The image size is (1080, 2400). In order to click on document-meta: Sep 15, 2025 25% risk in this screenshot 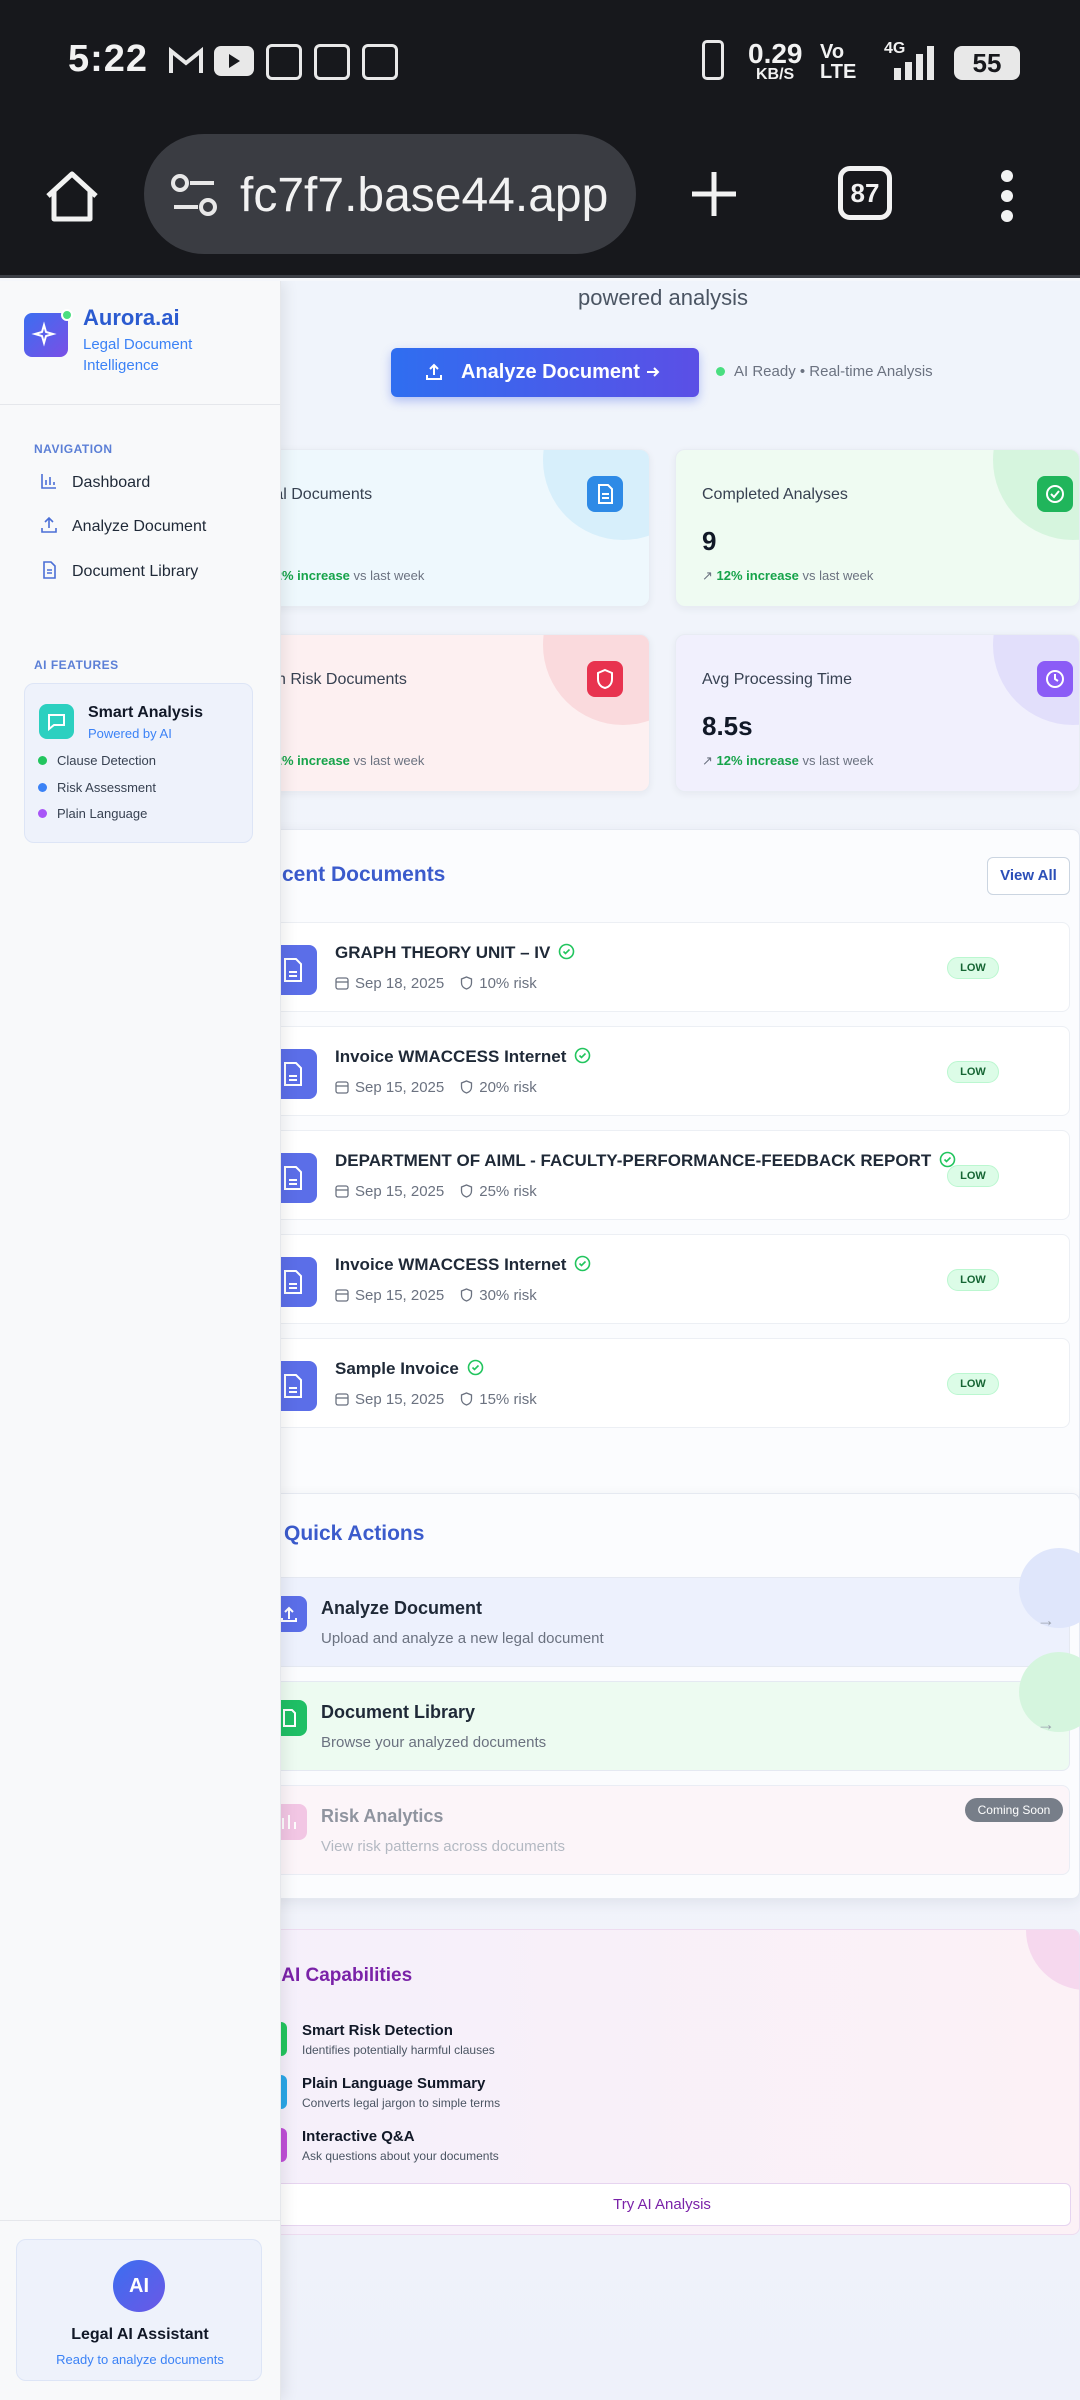, I will do `click(436, 1191)`.